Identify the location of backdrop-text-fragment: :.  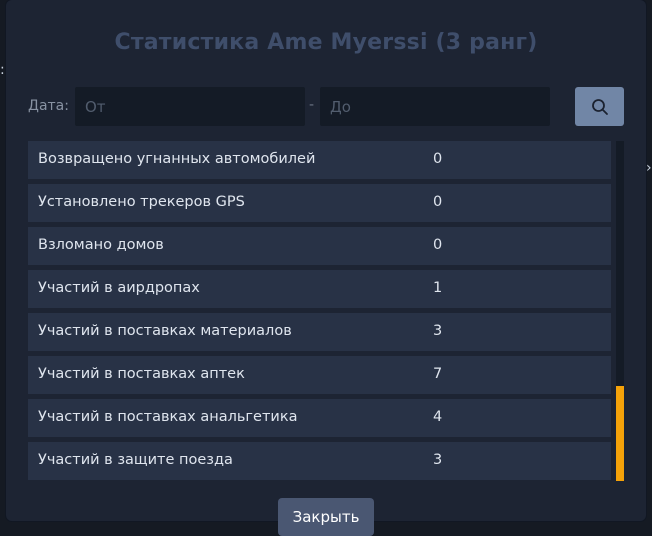
(2, 70).